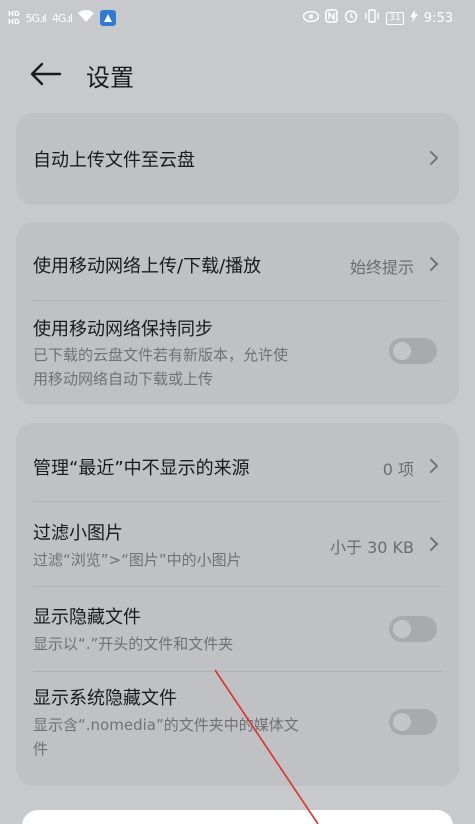 The height and width of the screenshot is (824, 475). Describe the element at coordinates (14, 14) in the screenshot. I see `hd-top: HD` at that location.